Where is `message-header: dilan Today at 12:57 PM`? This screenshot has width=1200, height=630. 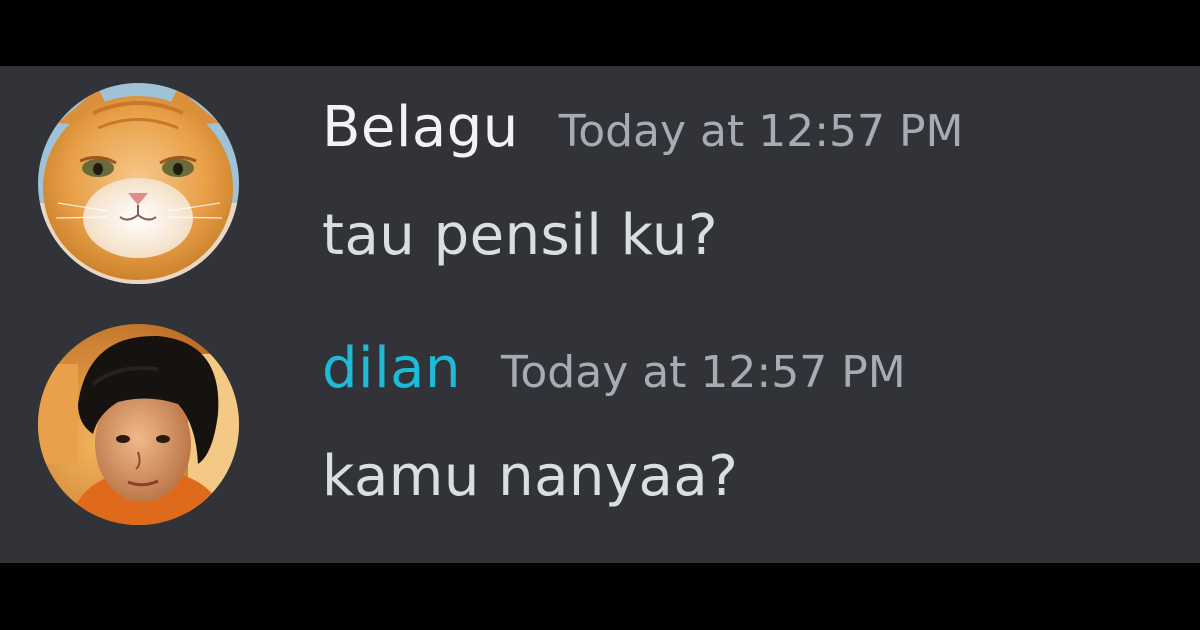
message-header: dilan Today at 12:57 PM is located at coordinates (614, 371).